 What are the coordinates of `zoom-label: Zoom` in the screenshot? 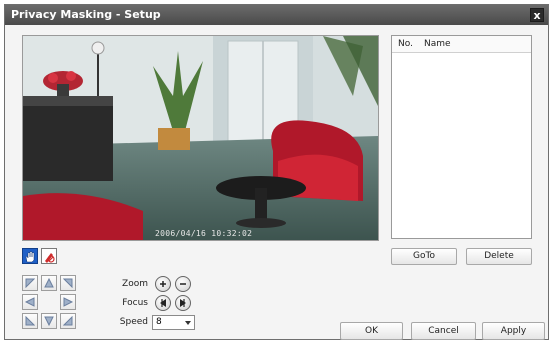 It's located at (135, 284).